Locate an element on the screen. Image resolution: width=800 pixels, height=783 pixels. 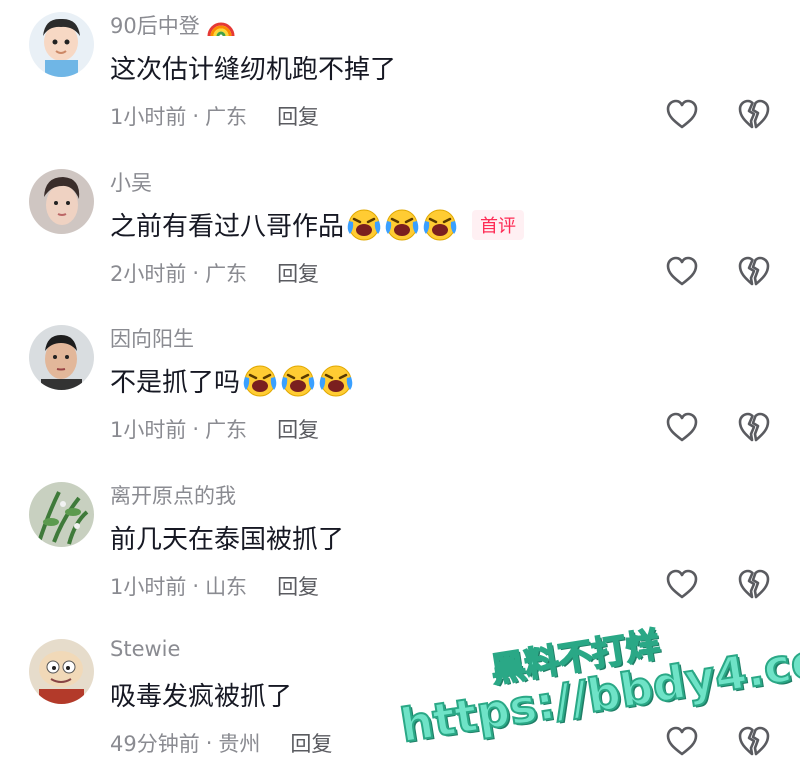
username: 90后中登 is located at coordinates (173, 25).